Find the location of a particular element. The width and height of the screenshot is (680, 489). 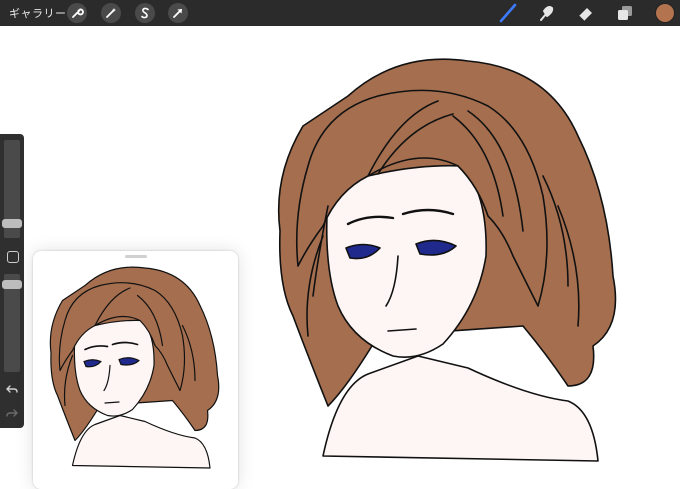

wrench-icon is located at coordinates (77, 13).